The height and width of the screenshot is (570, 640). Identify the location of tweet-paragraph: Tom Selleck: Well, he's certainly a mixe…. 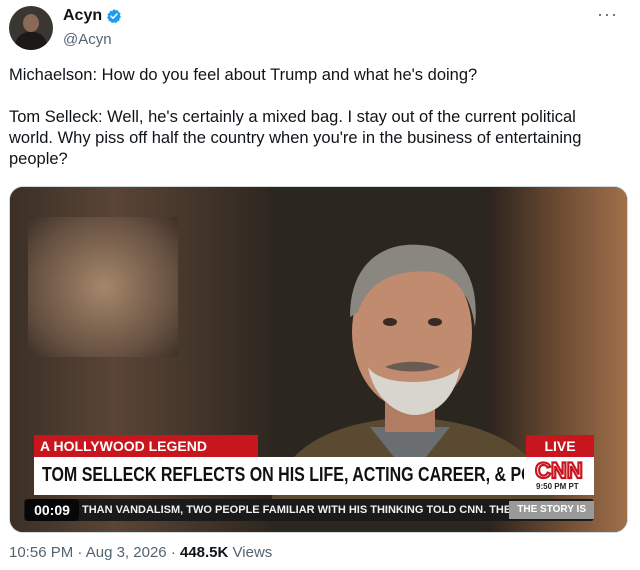
(295, 138).